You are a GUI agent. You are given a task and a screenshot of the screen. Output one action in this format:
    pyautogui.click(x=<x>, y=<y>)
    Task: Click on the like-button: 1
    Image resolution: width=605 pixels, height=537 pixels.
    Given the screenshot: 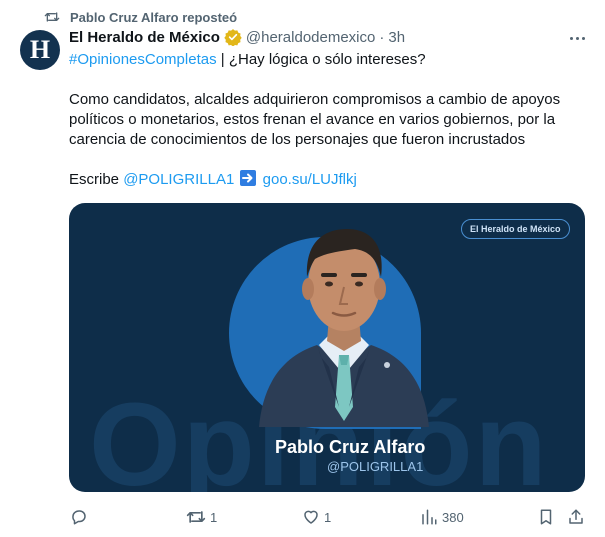 What is the action you would take?
    pyautogui.click(x=316, y=517)
    